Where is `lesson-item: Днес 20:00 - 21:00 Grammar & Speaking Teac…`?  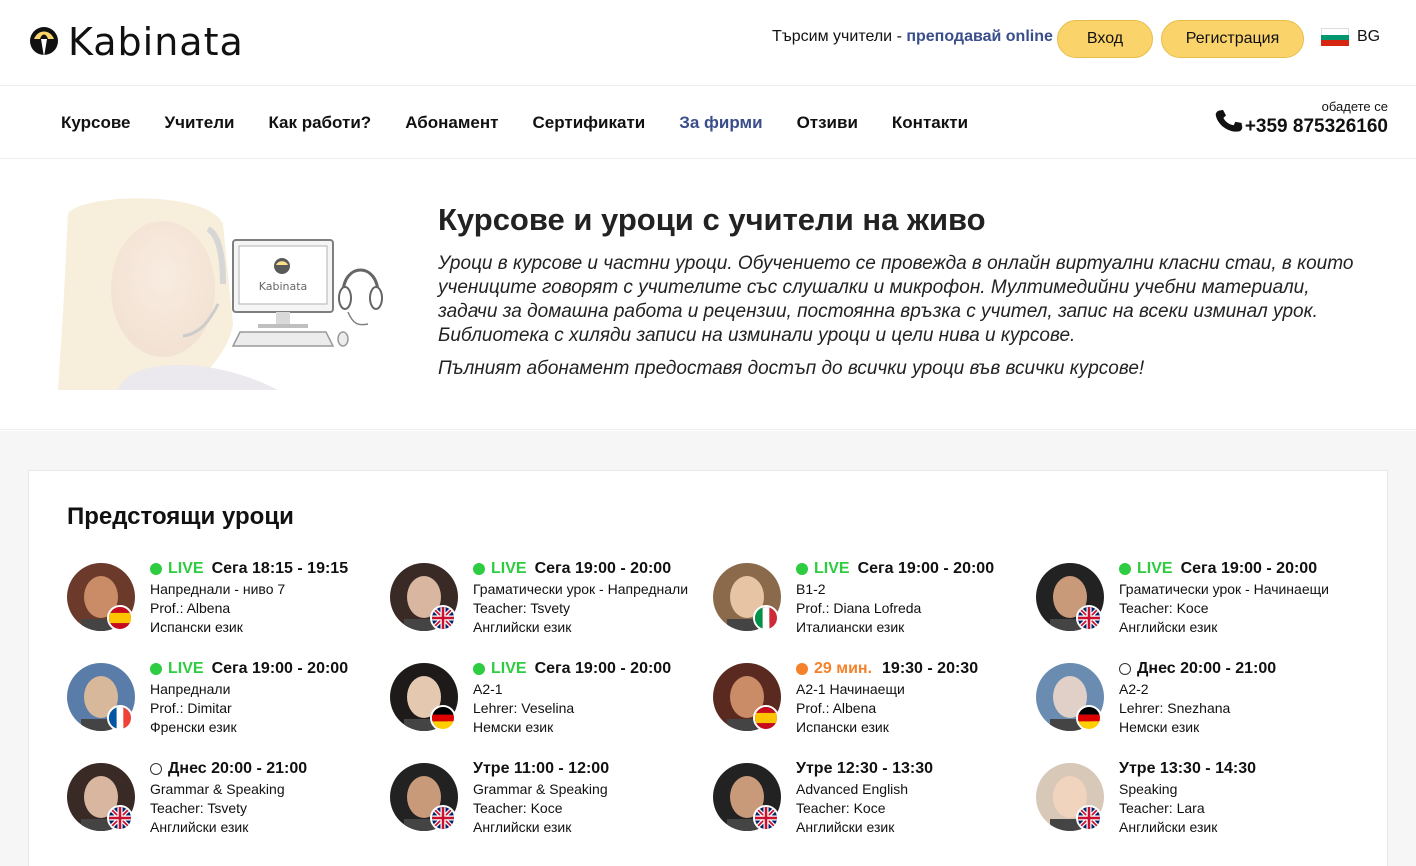 lesson-item: Днес 20:00 - 21:00 Grammar & Speaking Teac… is located at coordinates (222, 801).